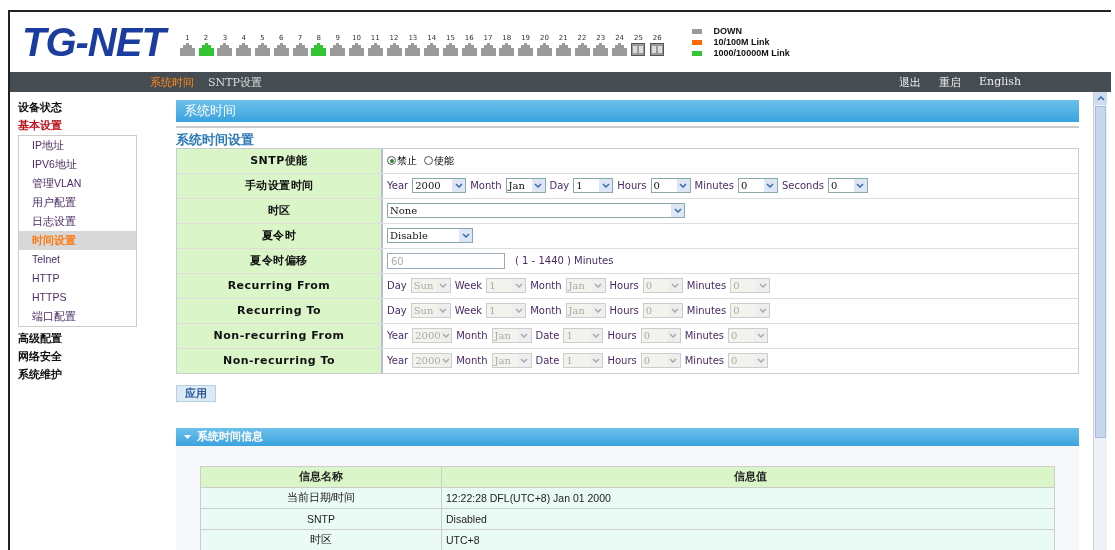 Image resolution: width=1115 pixels, height=550 pixels. What do you see at coordinates (97, 374) in the screenshot?
I see `menu-item: 系统维护` at bounding box center [97, 374].